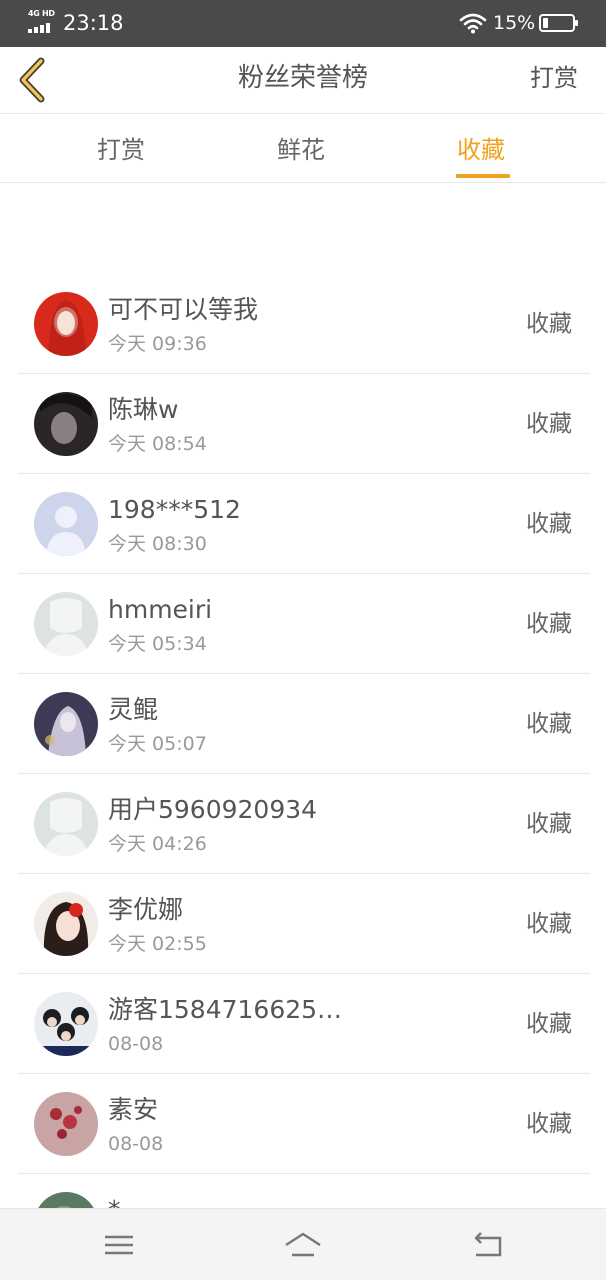 Image resolution: width=606 pixels, height=1280 pixels. Describe the element at coordinates (488, 1245) in the screenshot. I see `back-icon` at that location.